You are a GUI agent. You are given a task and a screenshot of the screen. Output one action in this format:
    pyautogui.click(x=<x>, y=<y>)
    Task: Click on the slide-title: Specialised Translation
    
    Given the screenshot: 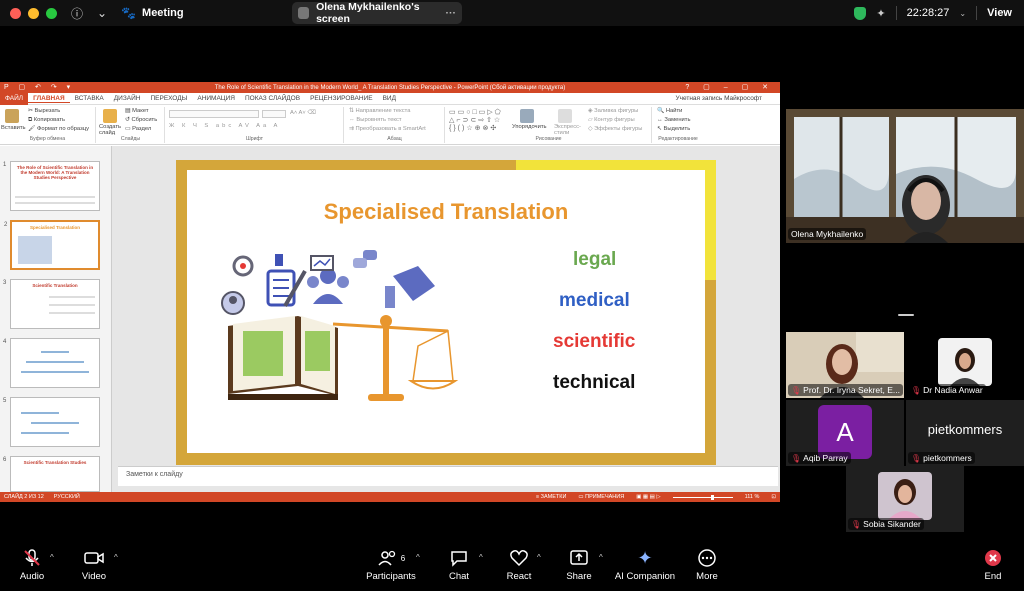 What is the action you would take?
    pyautogui.click(x=446, y=212)
    